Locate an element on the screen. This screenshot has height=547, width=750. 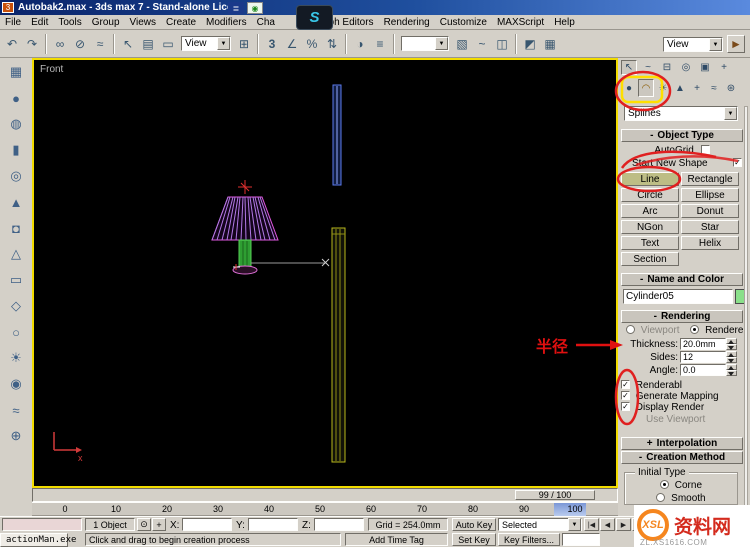
menu-modifiers: Modifiers is located at coordinates (226, 22).